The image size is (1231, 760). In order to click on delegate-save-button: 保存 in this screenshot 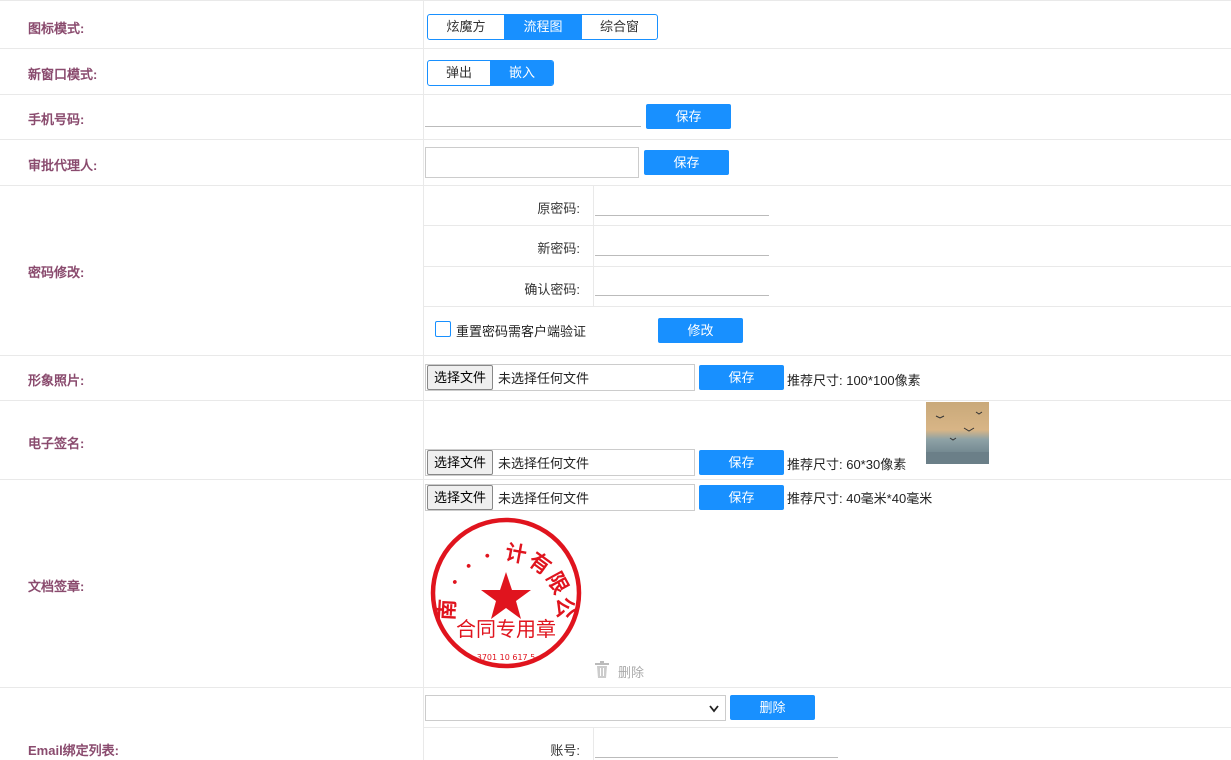, I will do `click(686, 162)`.